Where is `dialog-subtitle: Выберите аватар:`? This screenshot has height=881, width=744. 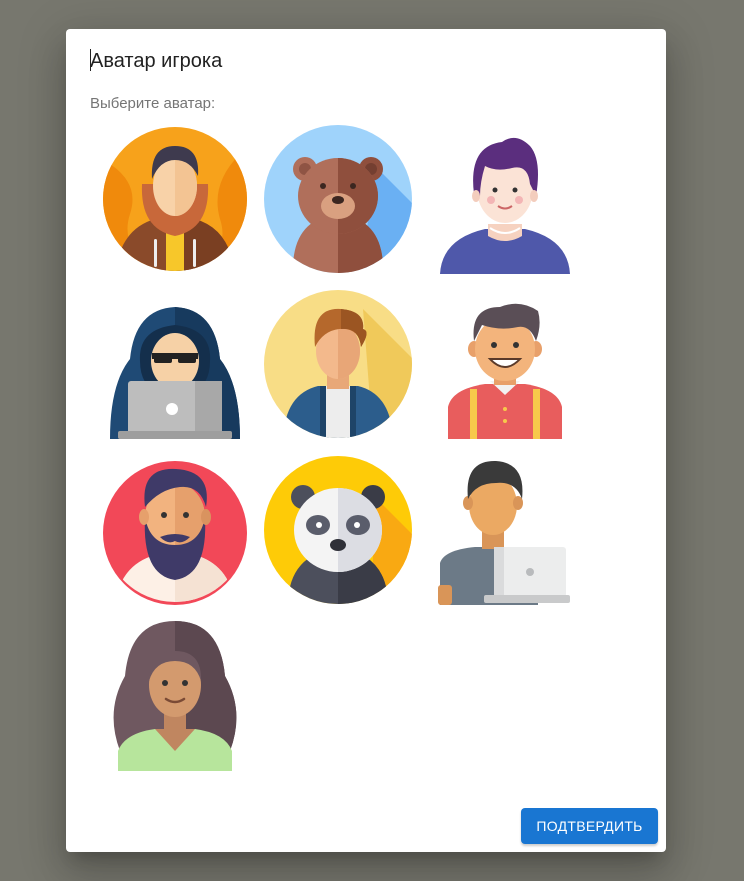
dialog-subtitle: Выберите аватар: is located at coordinates (153, 103).